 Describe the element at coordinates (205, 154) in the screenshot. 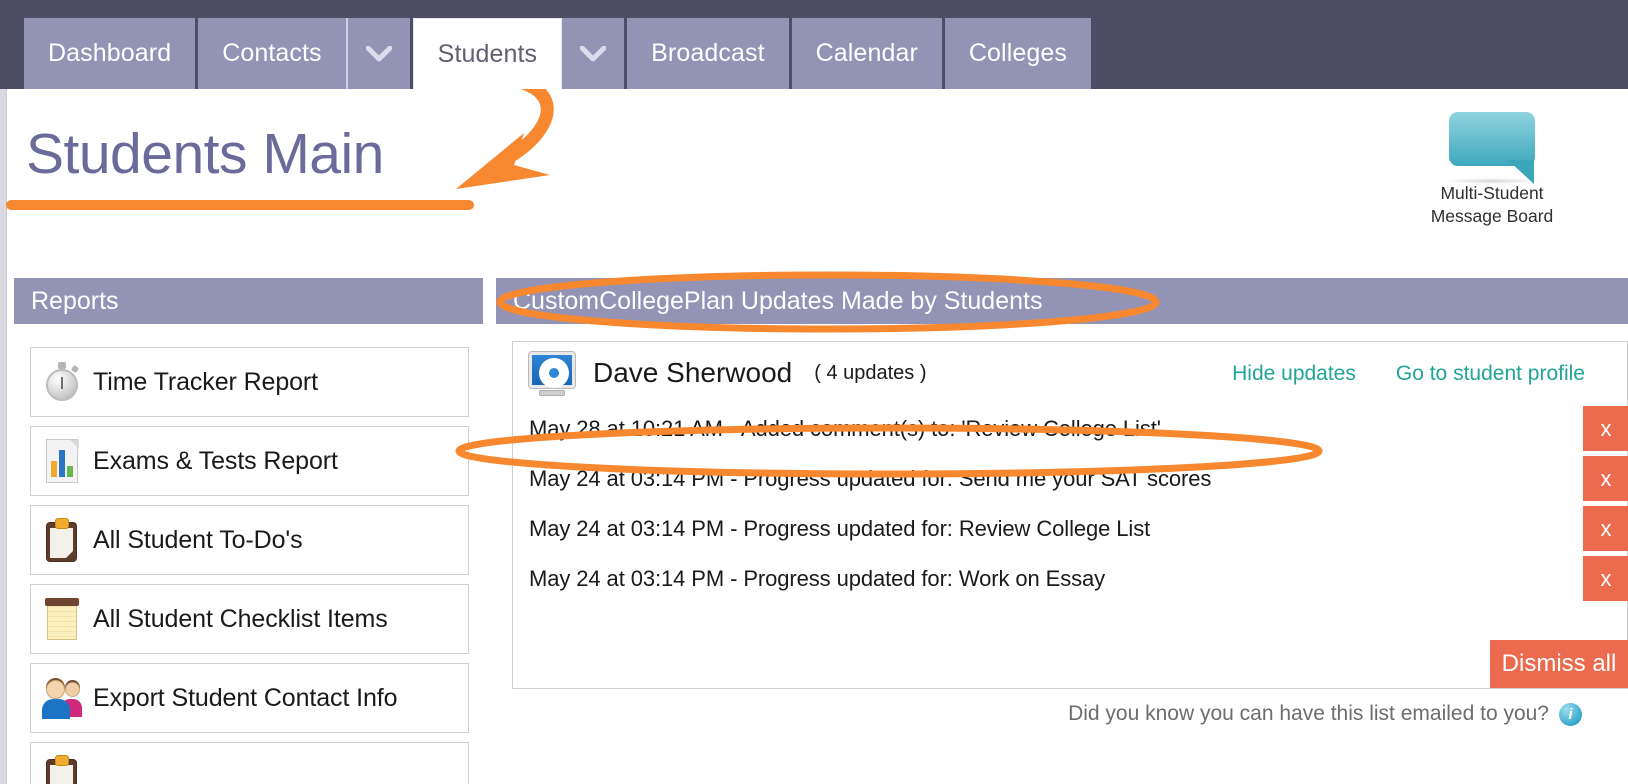

I see `page-title: Students Main` at that location.